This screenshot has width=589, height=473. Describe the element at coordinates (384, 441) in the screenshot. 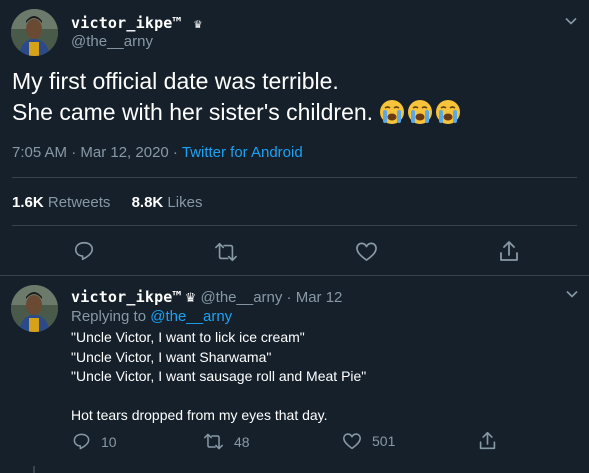

I see `like-count: 501` at that location.